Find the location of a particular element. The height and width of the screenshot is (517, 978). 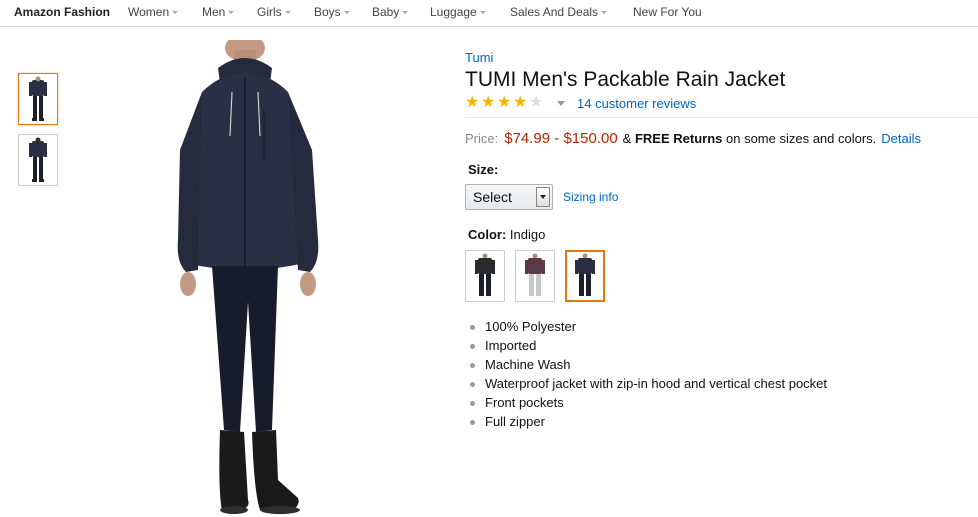

feature-bullet: Machine Wash is located at coordinates (647, 366).